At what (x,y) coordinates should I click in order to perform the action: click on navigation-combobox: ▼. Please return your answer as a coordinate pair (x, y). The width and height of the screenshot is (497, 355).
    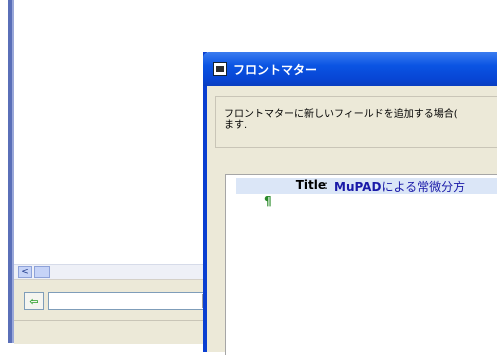
    Looking at the image, I should click on (133, 301).